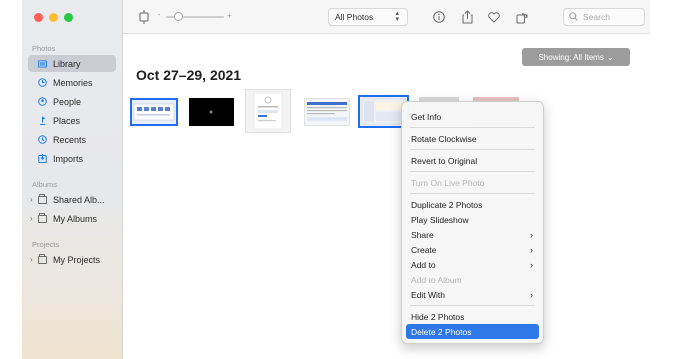 Image resolution: width=700 pixels, height=359 pixels. Describe the element at coordinates (444, 138) in the screenshot. I see `menu-item-label: Rotate Clockwise` at that location.